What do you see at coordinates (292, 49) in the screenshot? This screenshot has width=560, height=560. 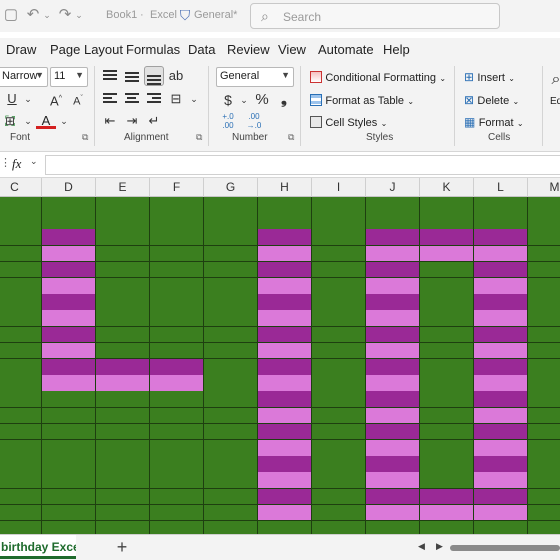 I see `tab-view: View` at bounding box center [292, 49].